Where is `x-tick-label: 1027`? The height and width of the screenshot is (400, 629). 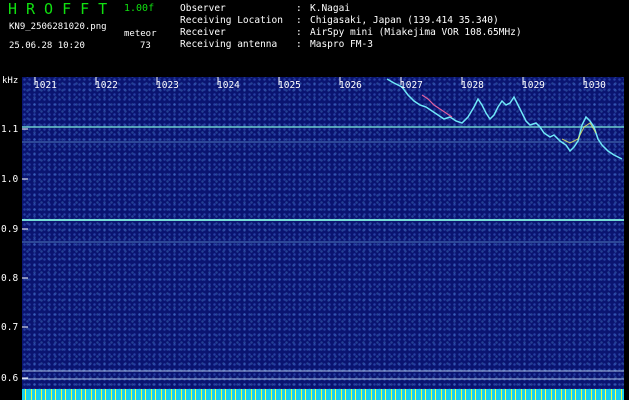
x-tick-label: 1027 is located at coordinates (411, 85).